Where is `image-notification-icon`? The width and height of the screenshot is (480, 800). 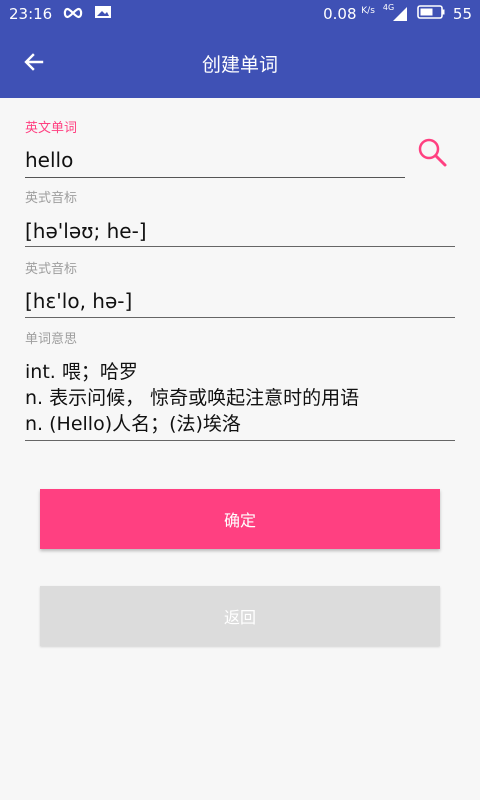 image-notification-icon is located at coordinates (103, 14).